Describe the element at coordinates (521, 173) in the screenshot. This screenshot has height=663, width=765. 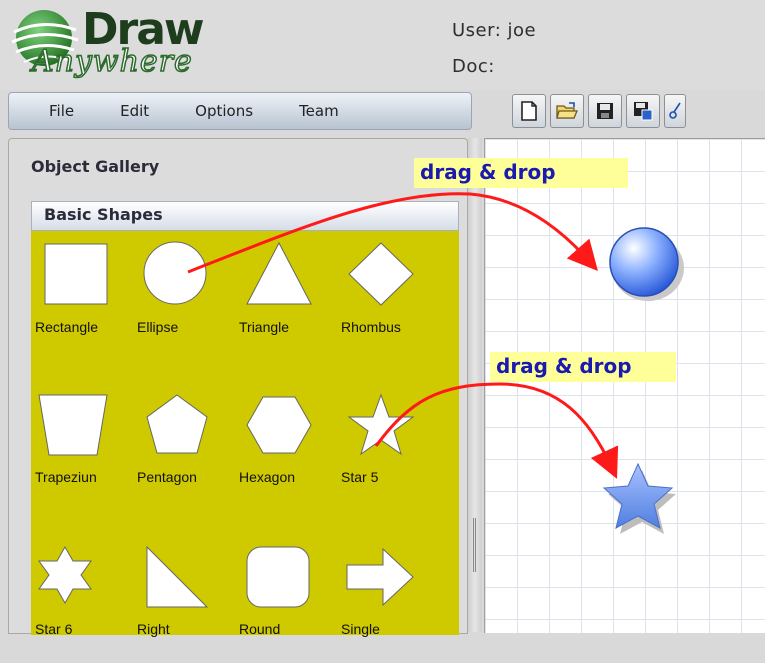
I see `drag-drop-callout-1: drag & drop` at that location.